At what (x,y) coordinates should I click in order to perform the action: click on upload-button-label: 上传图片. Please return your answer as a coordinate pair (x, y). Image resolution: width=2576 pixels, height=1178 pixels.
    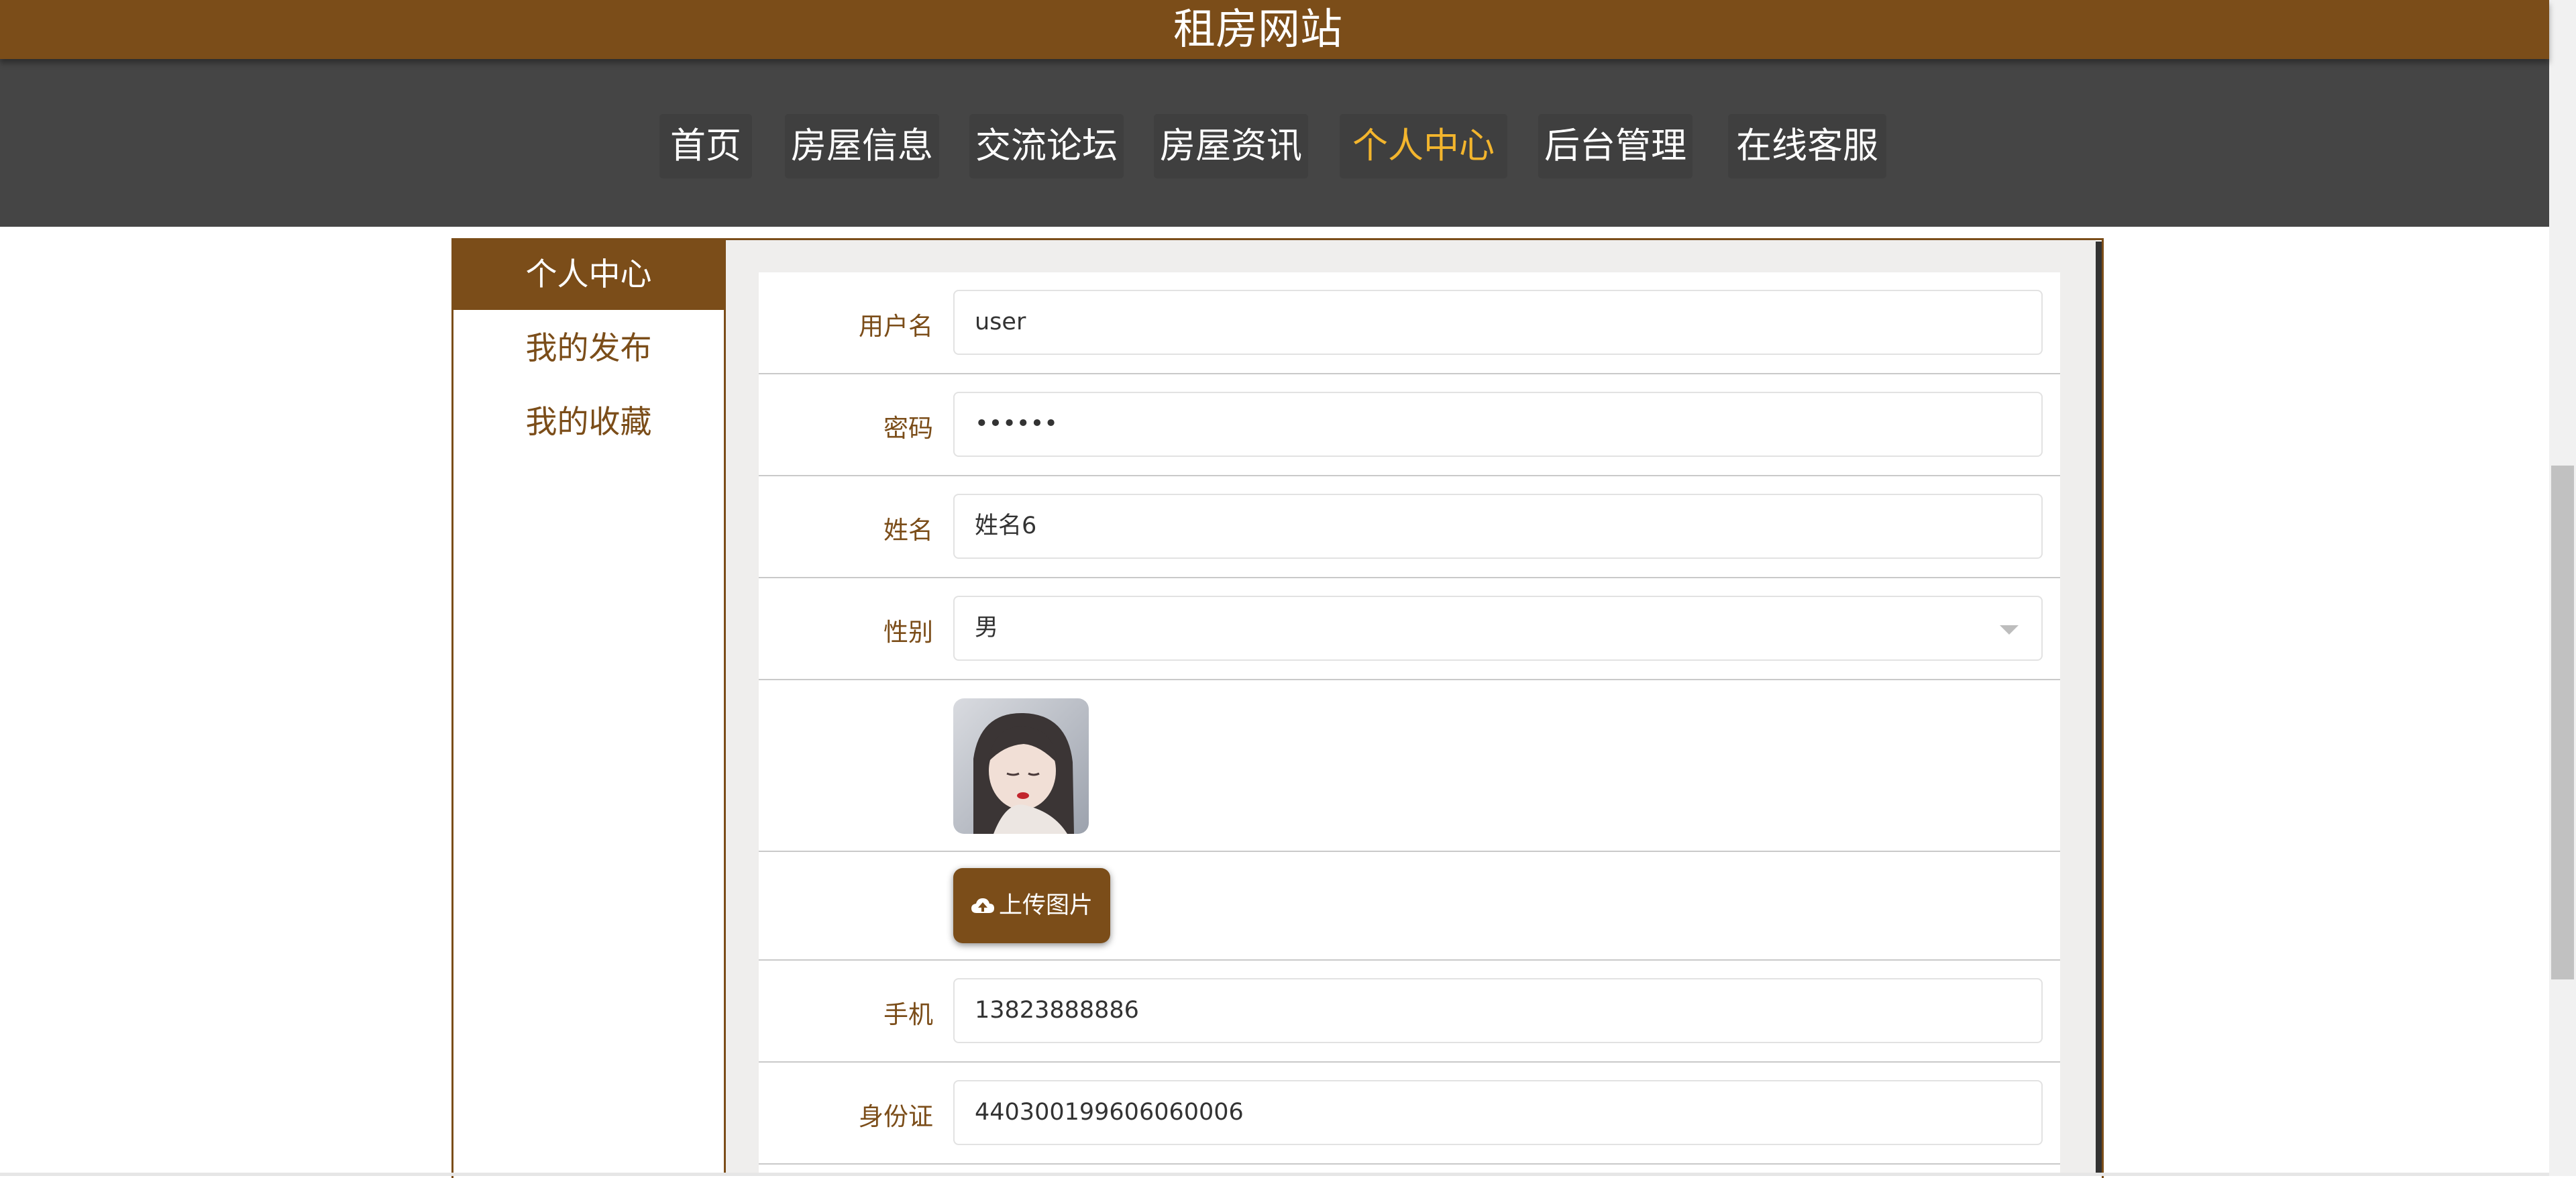
    Looking at the image, I should click on (1045, 906).